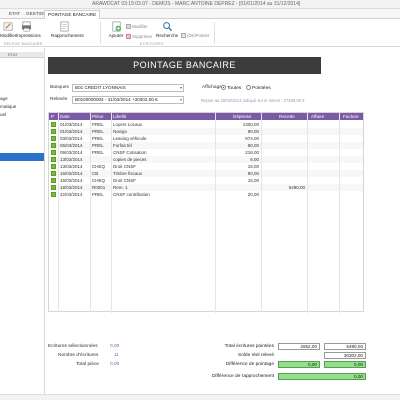 The height and width of the screenshot is (400, 400). I want to click on tab-etat: ETAT, so click(14, 14).